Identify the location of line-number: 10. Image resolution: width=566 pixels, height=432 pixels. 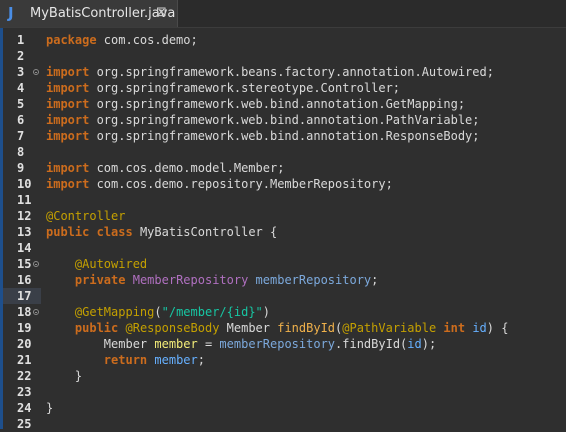
(24, 184).